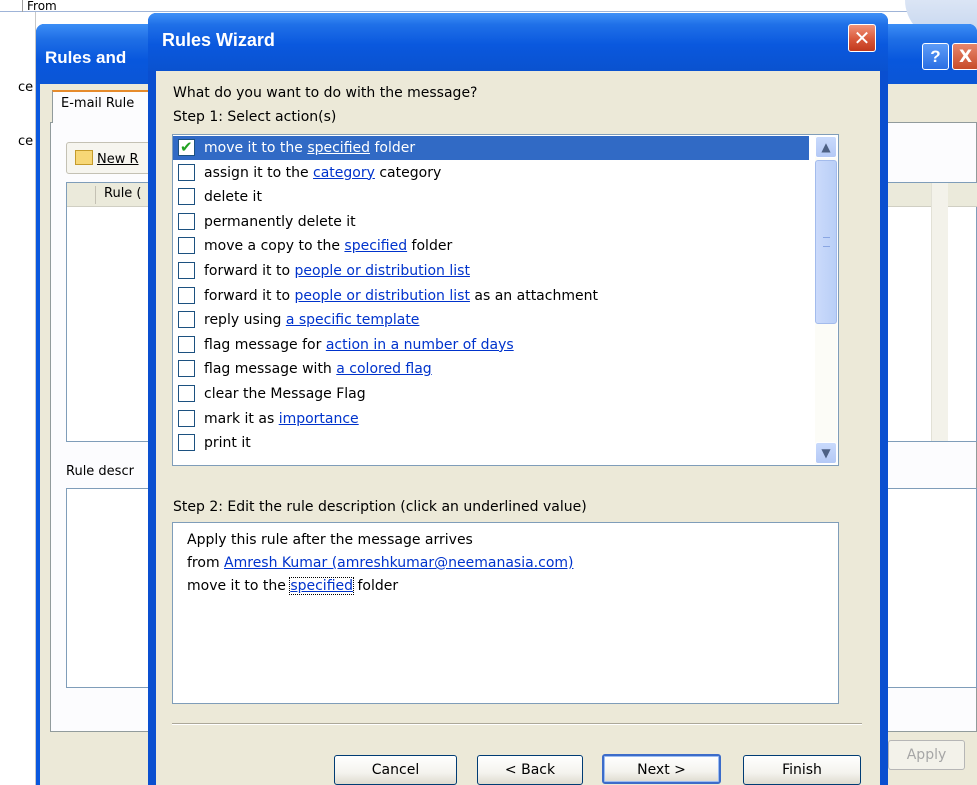 This screenshot has height=785, width=977. I want to click on back-button: < Back, so click(530, 770).